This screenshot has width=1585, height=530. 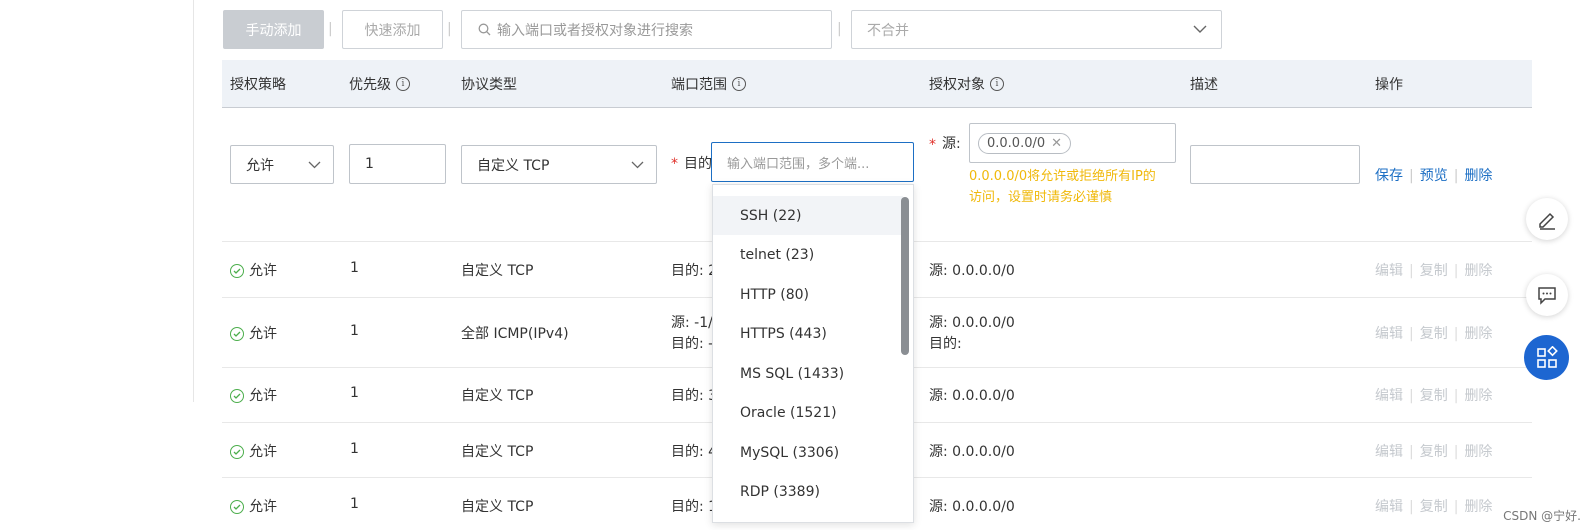 I want to click on close-icon: ✕, so click(x=1056, y=143).